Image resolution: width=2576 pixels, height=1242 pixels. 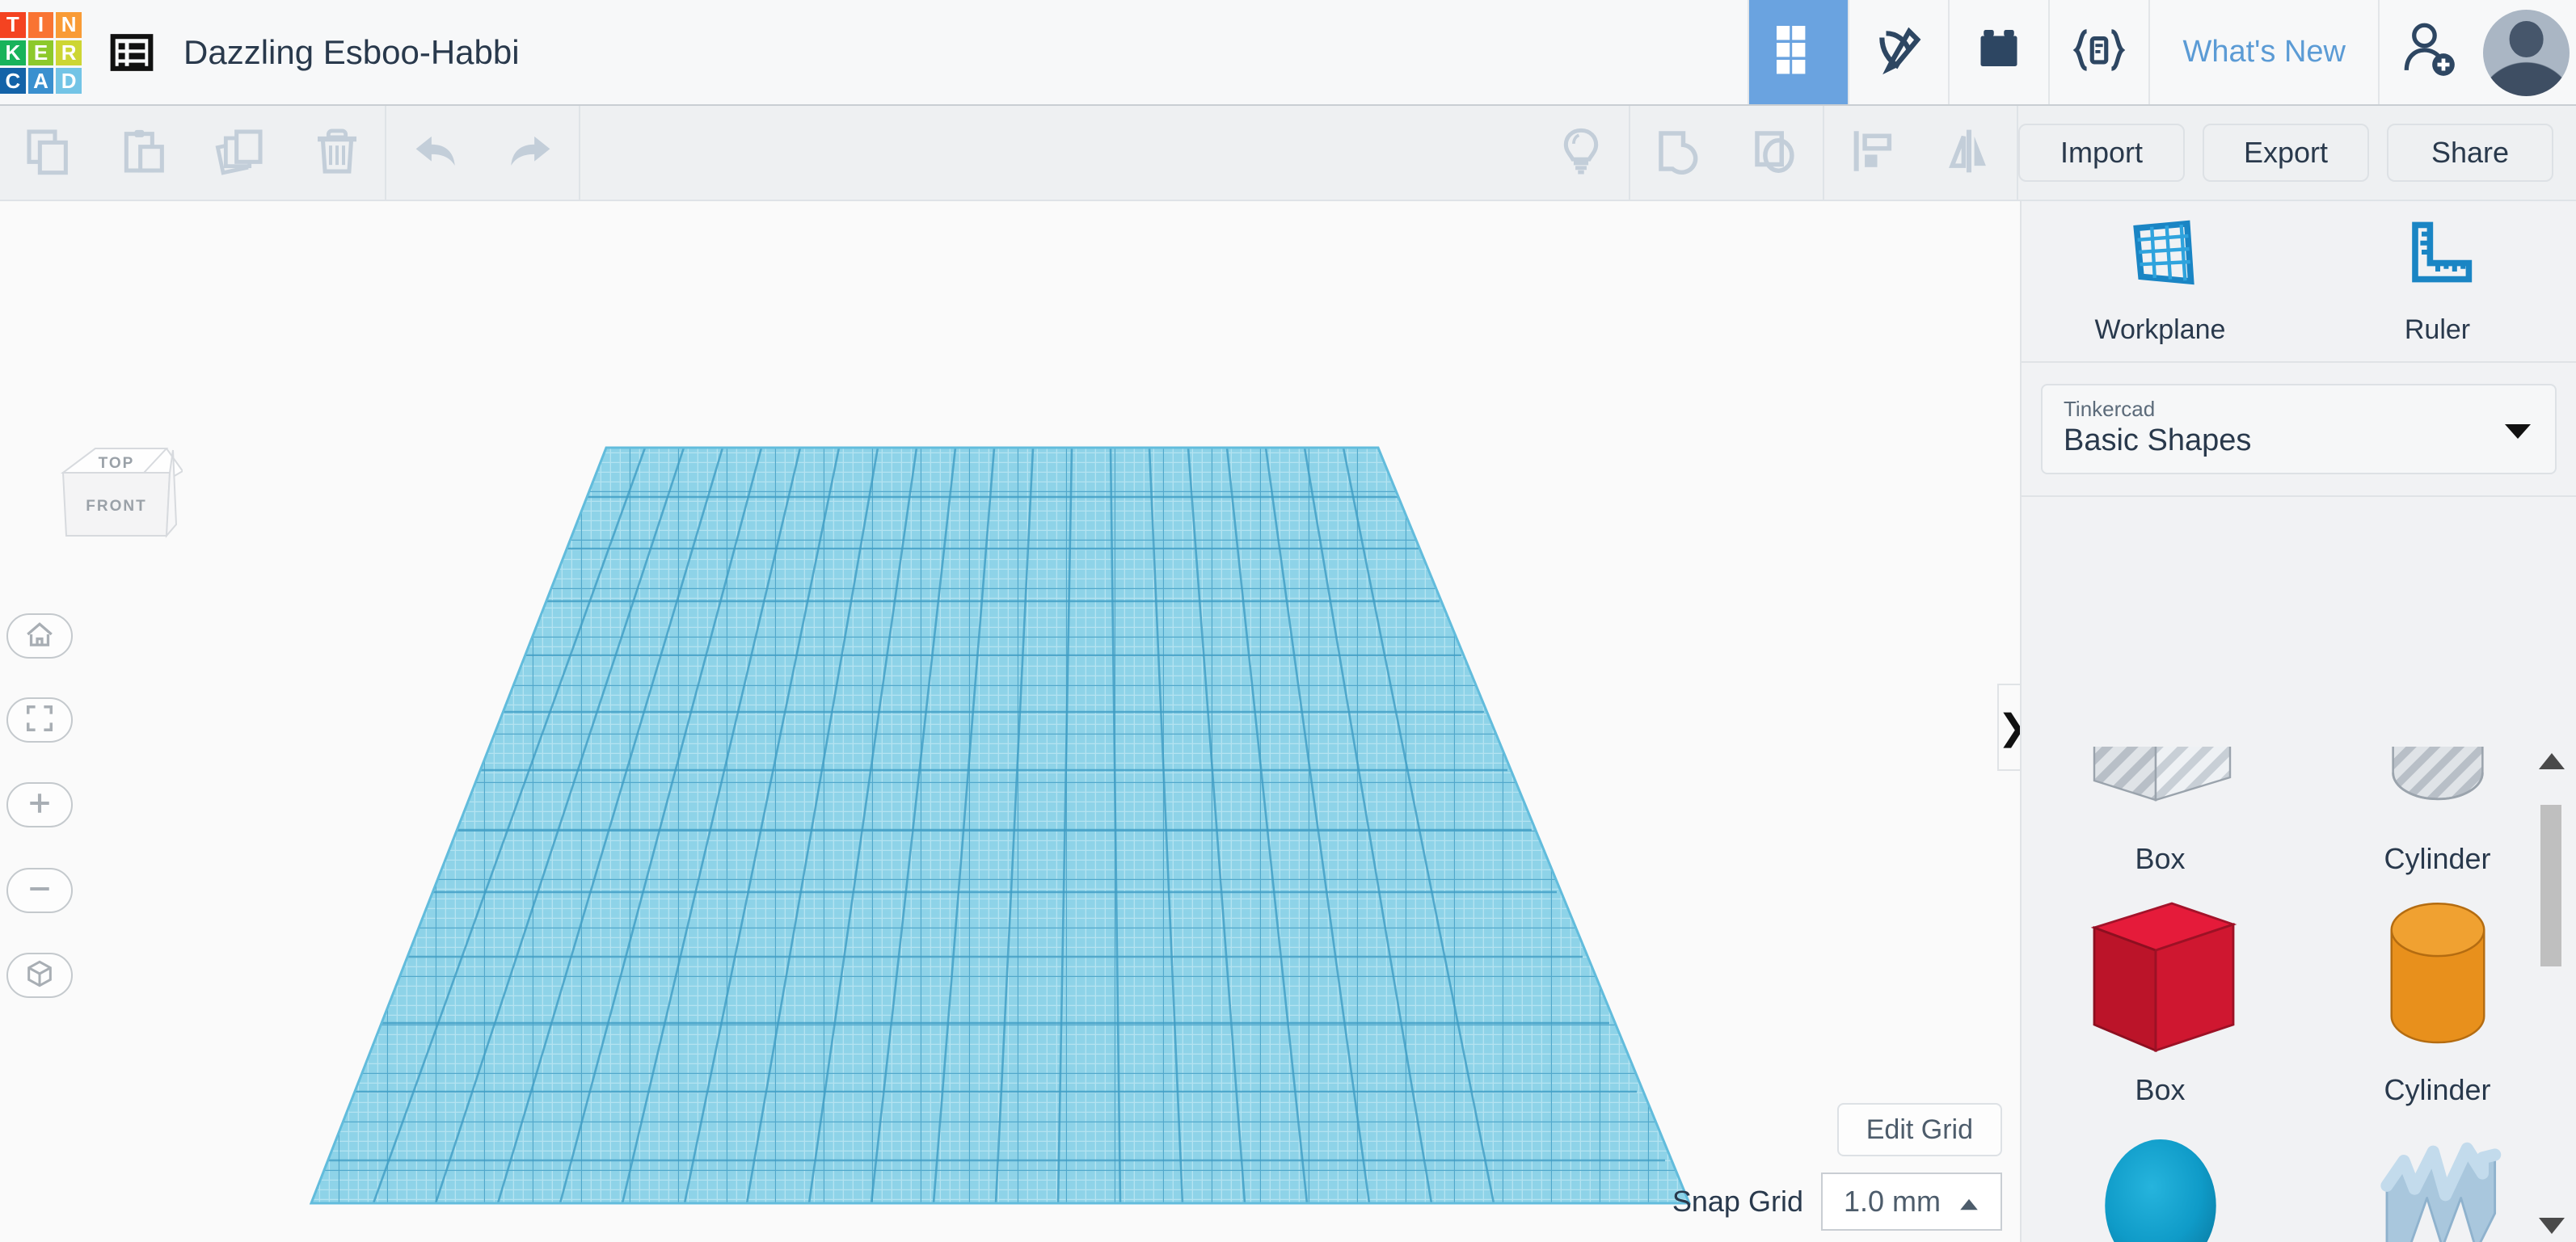 I want to click on view-cube: TOP FRONT, so click(x=115, y=515).